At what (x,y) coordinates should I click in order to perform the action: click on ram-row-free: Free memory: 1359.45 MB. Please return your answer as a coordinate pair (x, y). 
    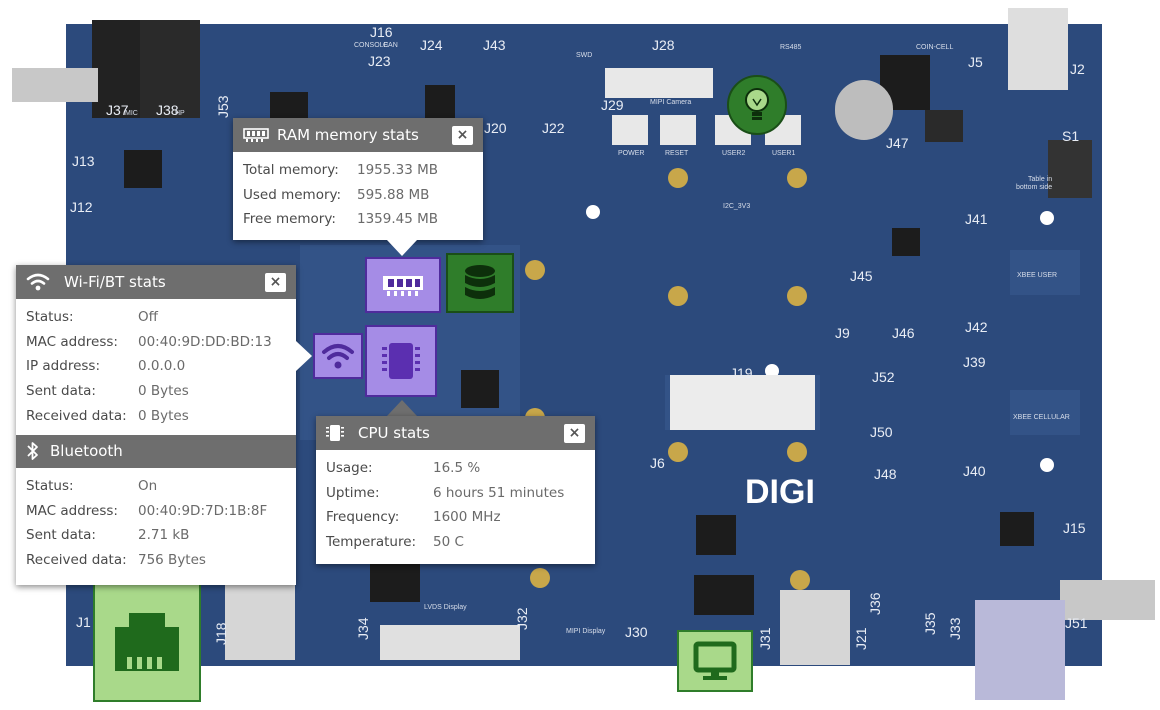
    Looking at the image, I should click on (358, 219).